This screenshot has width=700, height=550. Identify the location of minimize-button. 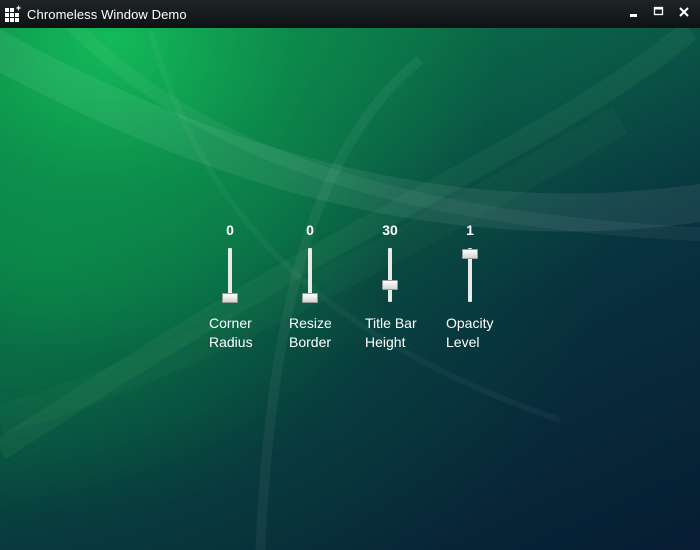
(633, 12).